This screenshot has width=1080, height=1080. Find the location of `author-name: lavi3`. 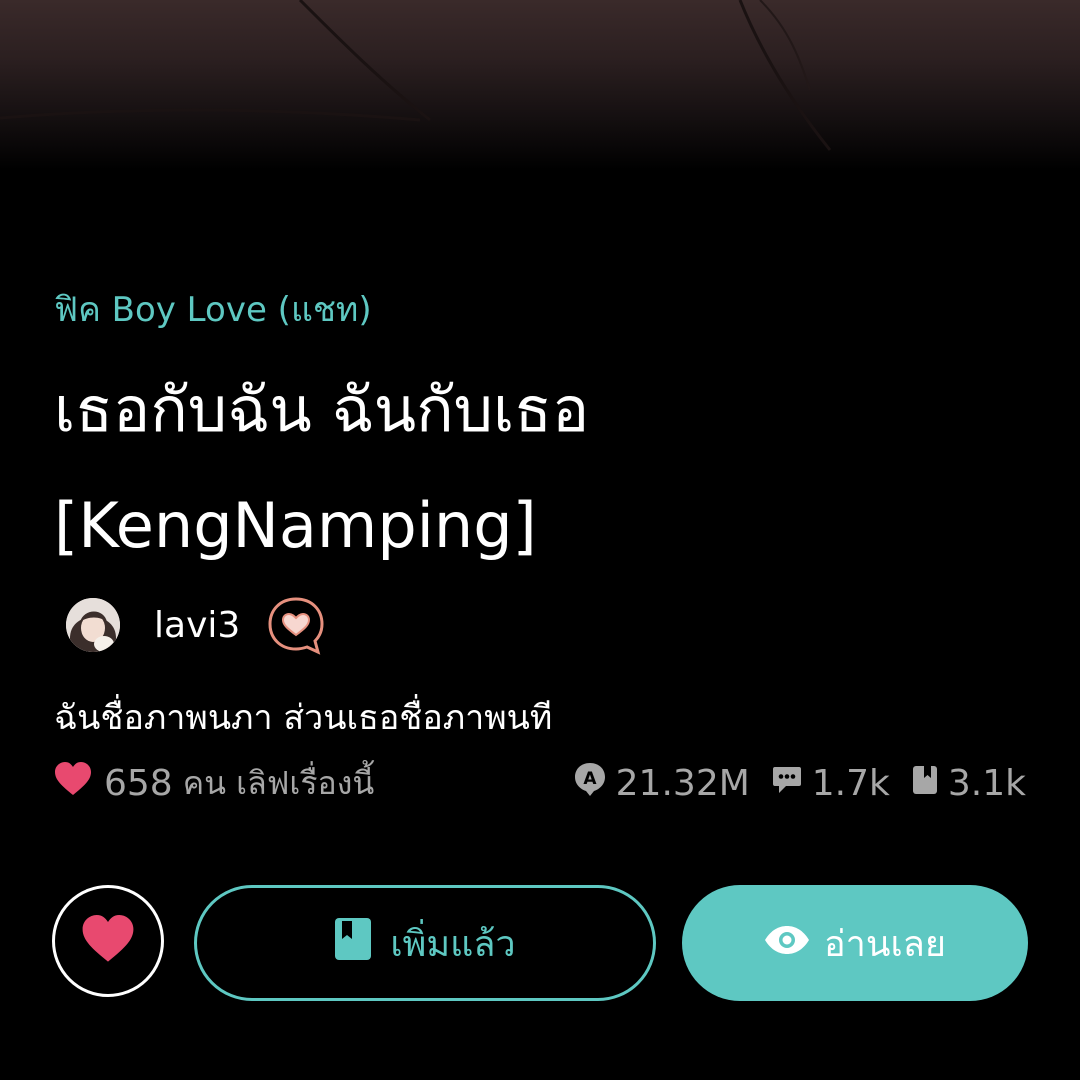

author-name: lavi3 is located at coordinates (197, 625).